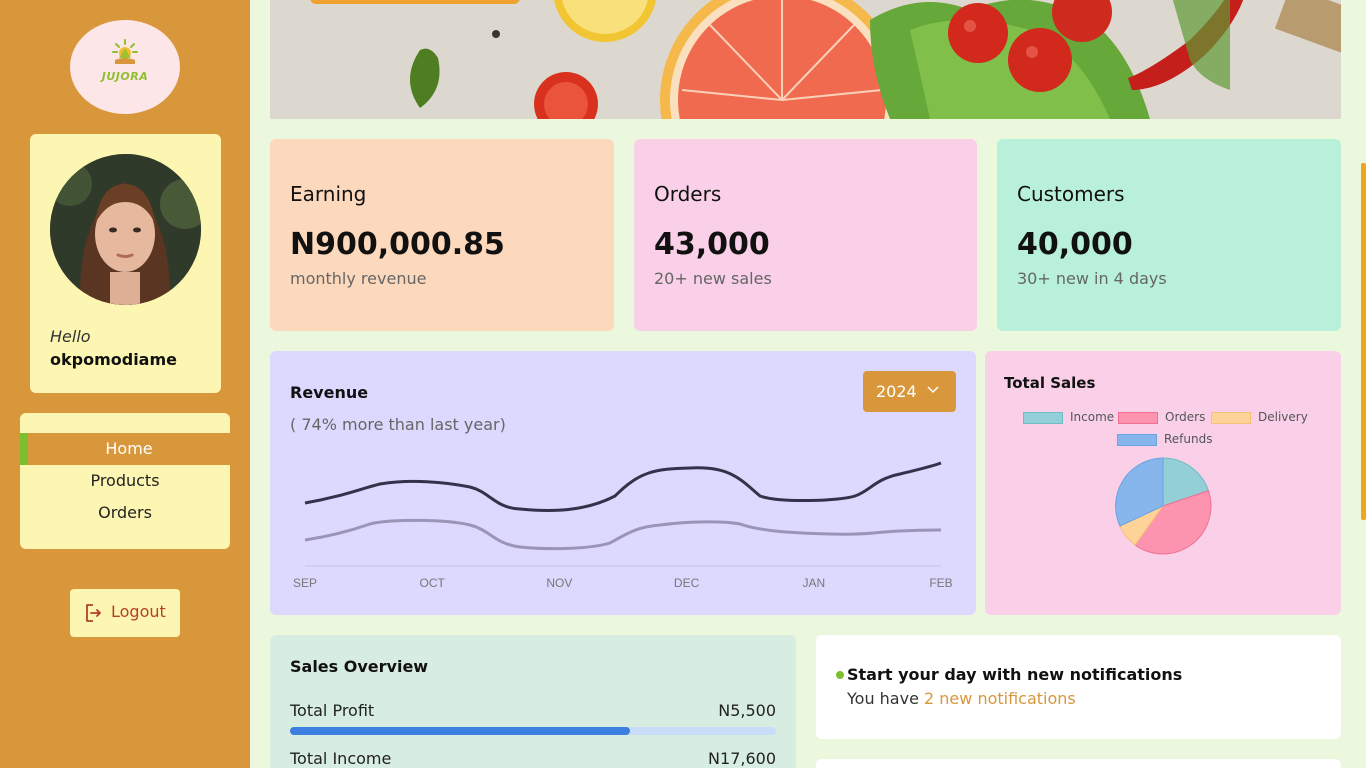 This screenshot has height=768, width=1366. Describe the element at coordinates (559, 583) in the screenshot. I see `x-axis-label-nov: NOV` at that location.